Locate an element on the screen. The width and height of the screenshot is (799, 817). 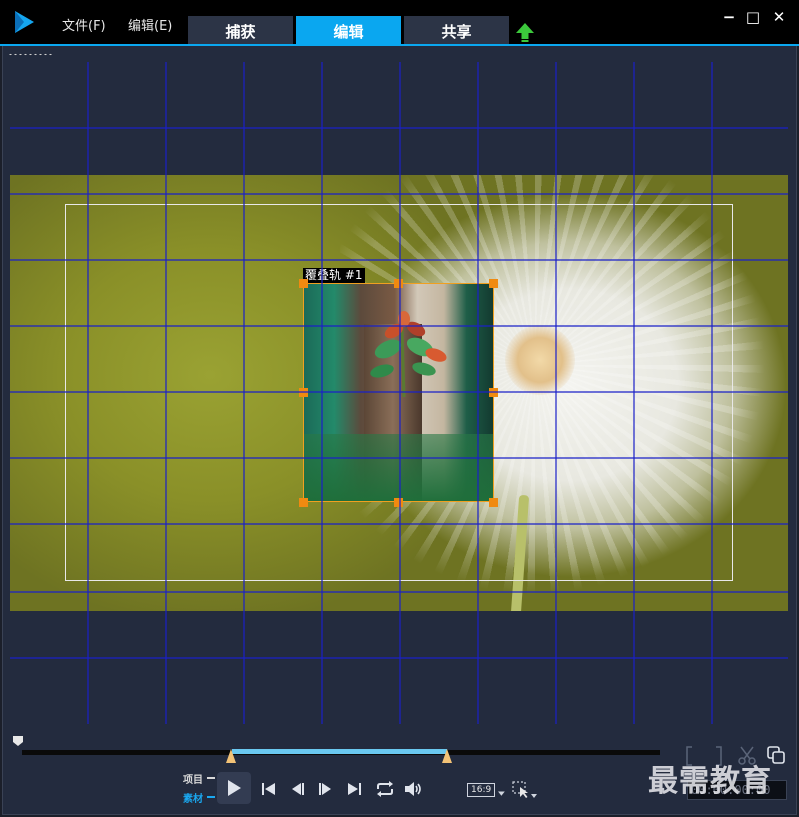
menu-file: 文件(F) is located at coordinates (84, 24).